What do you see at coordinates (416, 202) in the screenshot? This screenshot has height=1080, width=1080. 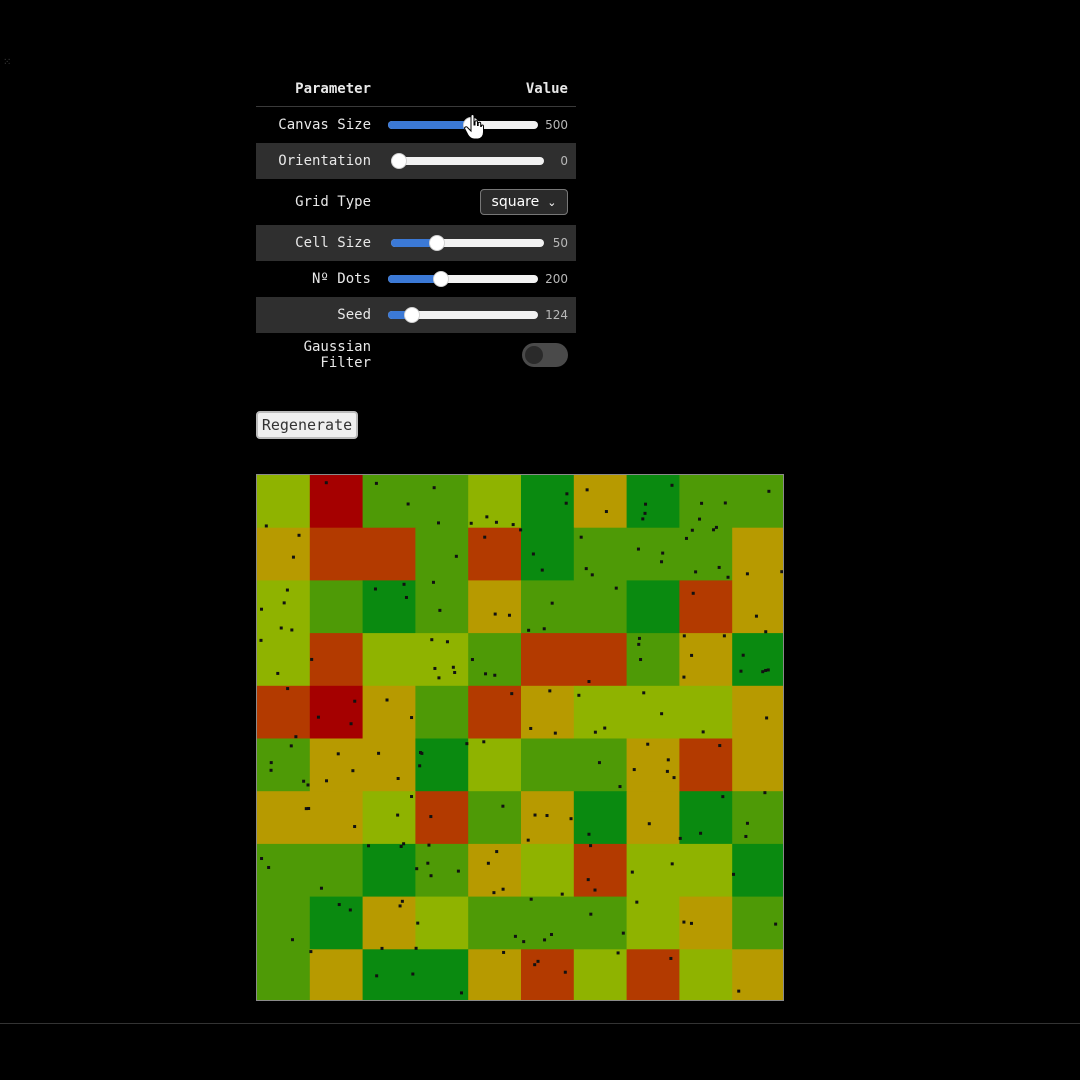 I see `row-grid-type: Grid Type square ⌄` at bounding box center [416, 202].